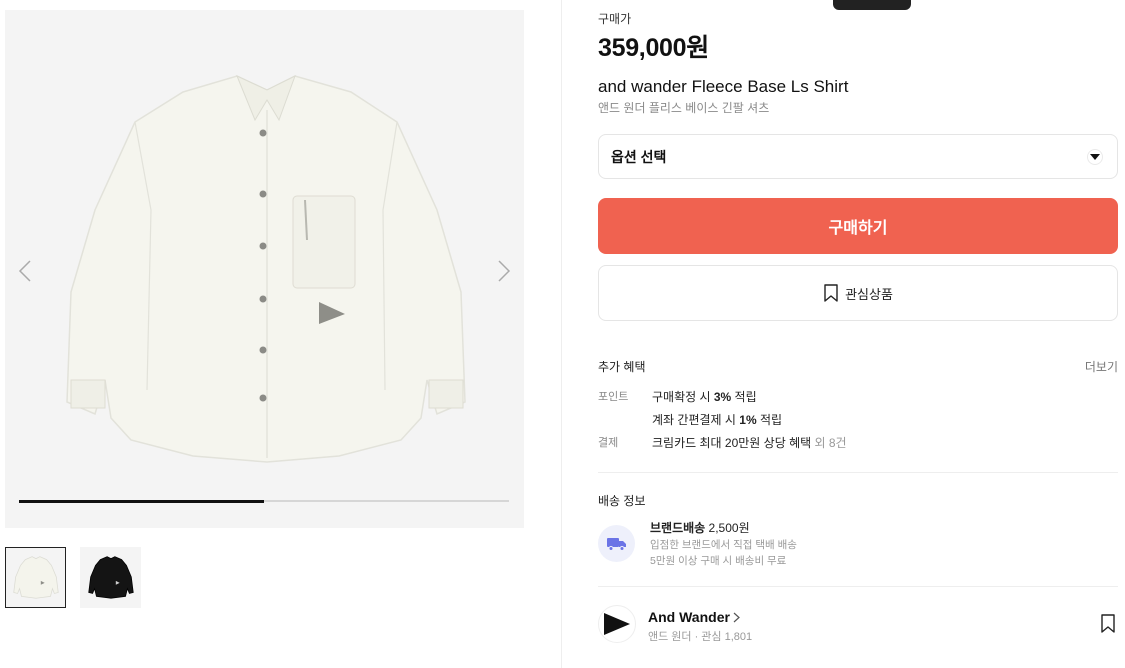  I want to click on price-label: 구매가, so click(615, 19).